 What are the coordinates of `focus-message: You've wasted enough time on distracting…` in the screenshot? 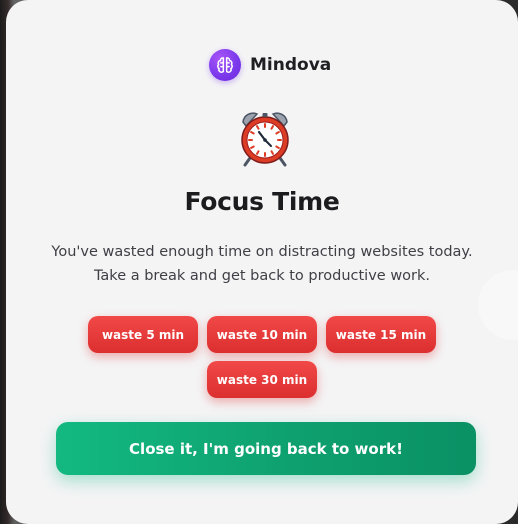 It's located at (262, 264).